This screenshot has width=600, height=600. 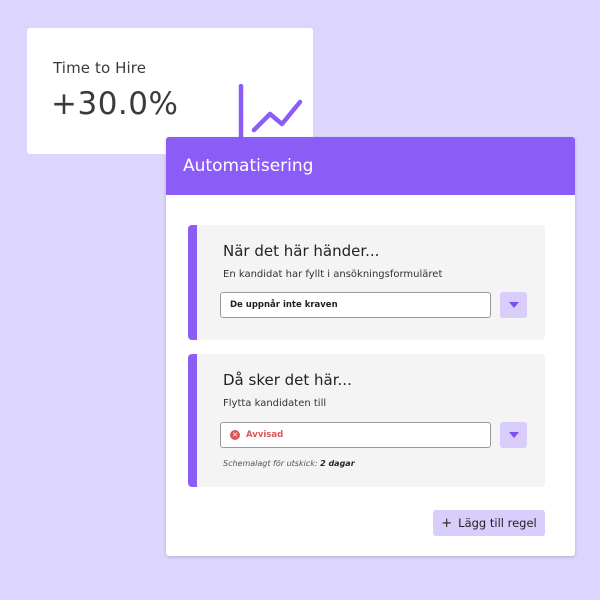 I want to click on schedule-label: Schemalagt för utskick:, so click(x=270, y=463).